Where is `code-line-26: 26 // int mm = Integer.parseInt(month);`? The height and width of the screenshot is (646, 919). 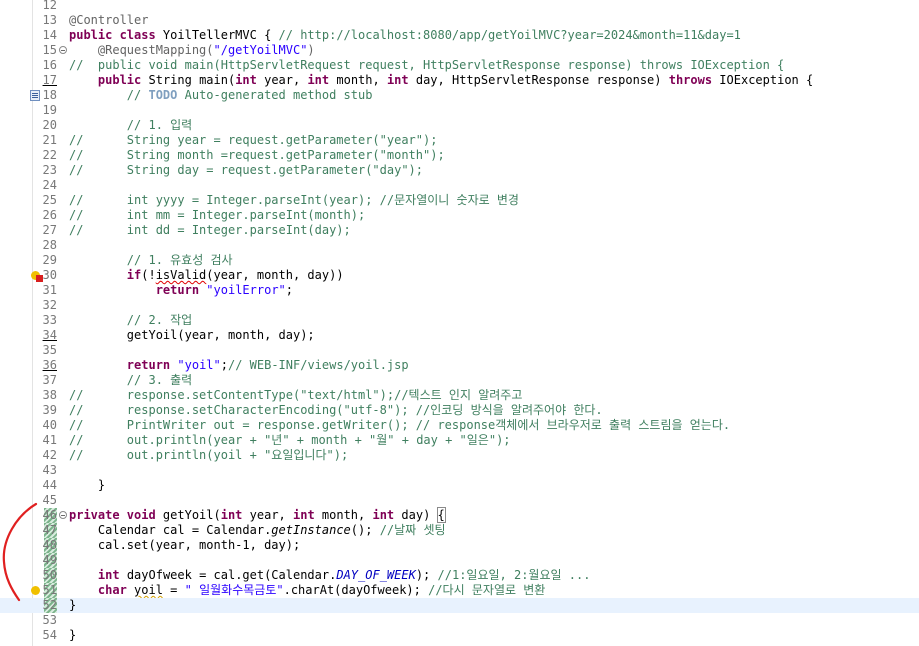
code-line-26: 26 // int mm = Integer.parseInt(month); is located at coordinates (459, 215).